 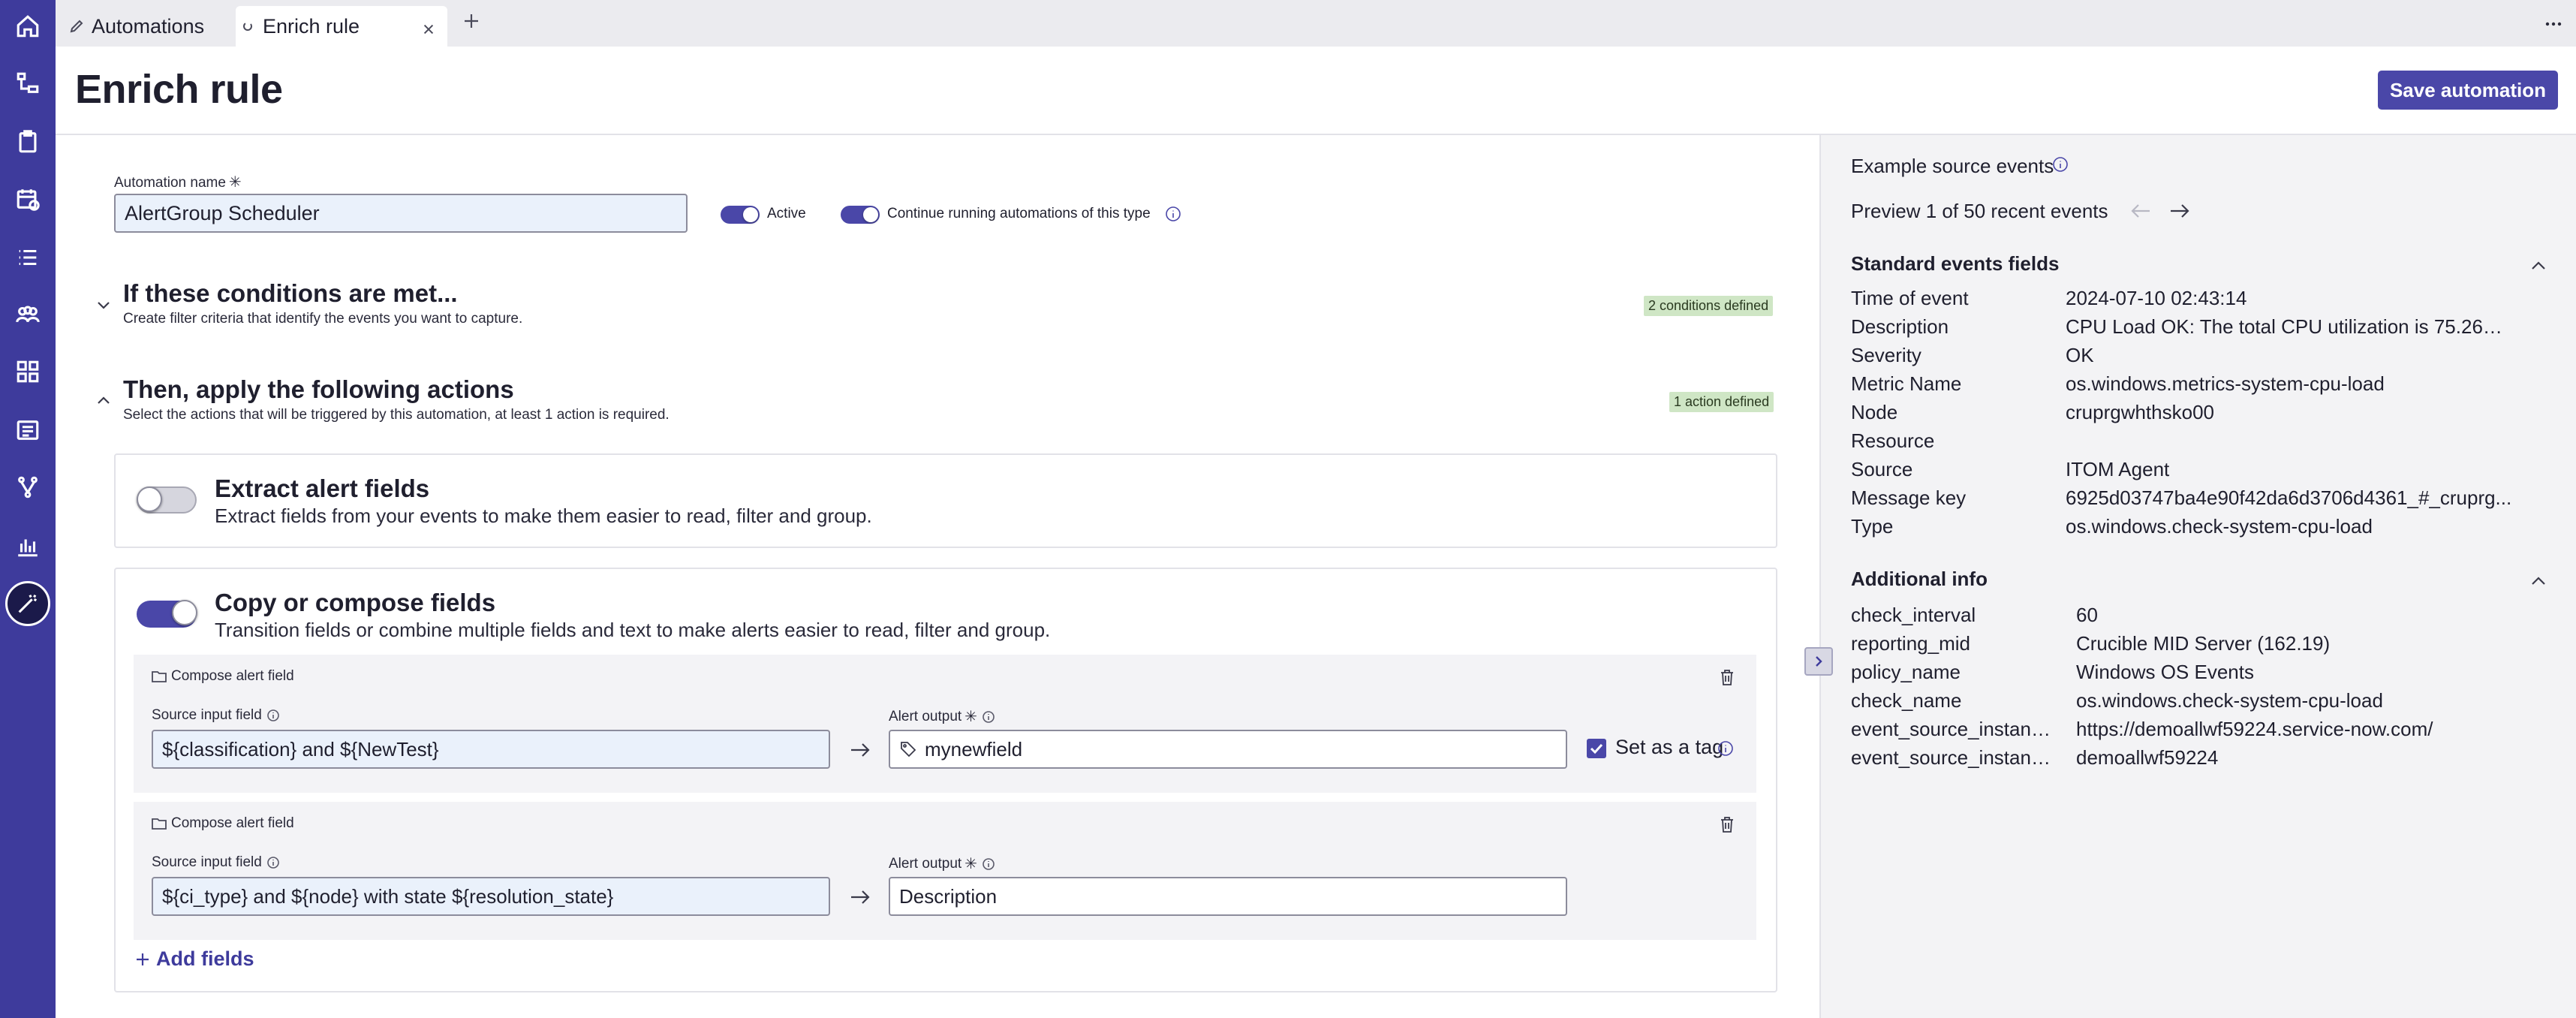 I want to click on chart-icon, so click(x=28, y=546).